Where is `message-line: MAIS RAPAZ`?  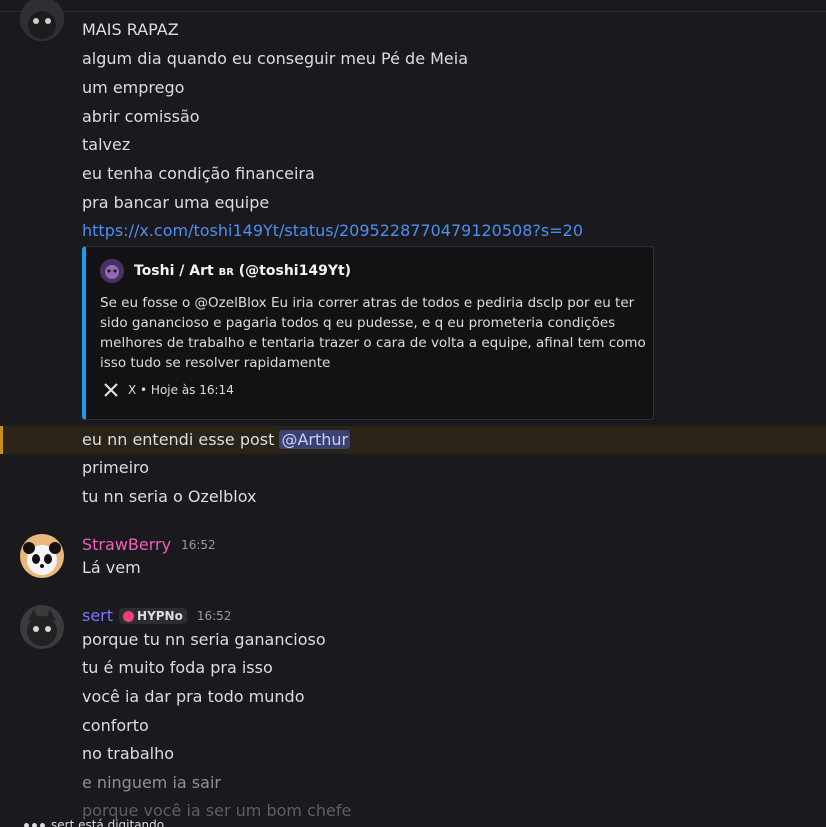 message-line: MAIS RAPAZ is located at coordinates (130, 29).